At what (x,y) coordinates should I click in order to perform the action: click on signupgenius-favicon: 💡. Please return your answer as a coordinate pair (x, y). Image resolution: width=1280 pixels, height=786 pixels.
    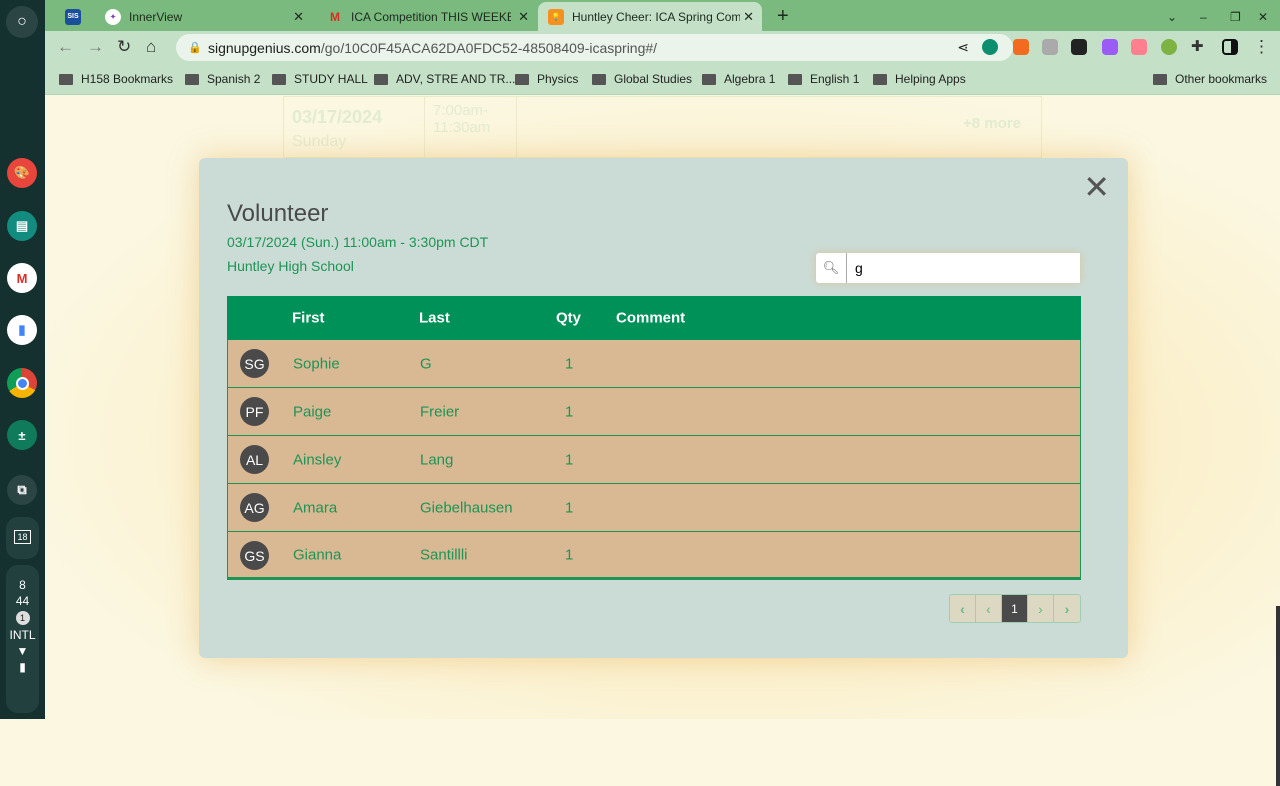
    Looking at the image, I should click on (556, 16).